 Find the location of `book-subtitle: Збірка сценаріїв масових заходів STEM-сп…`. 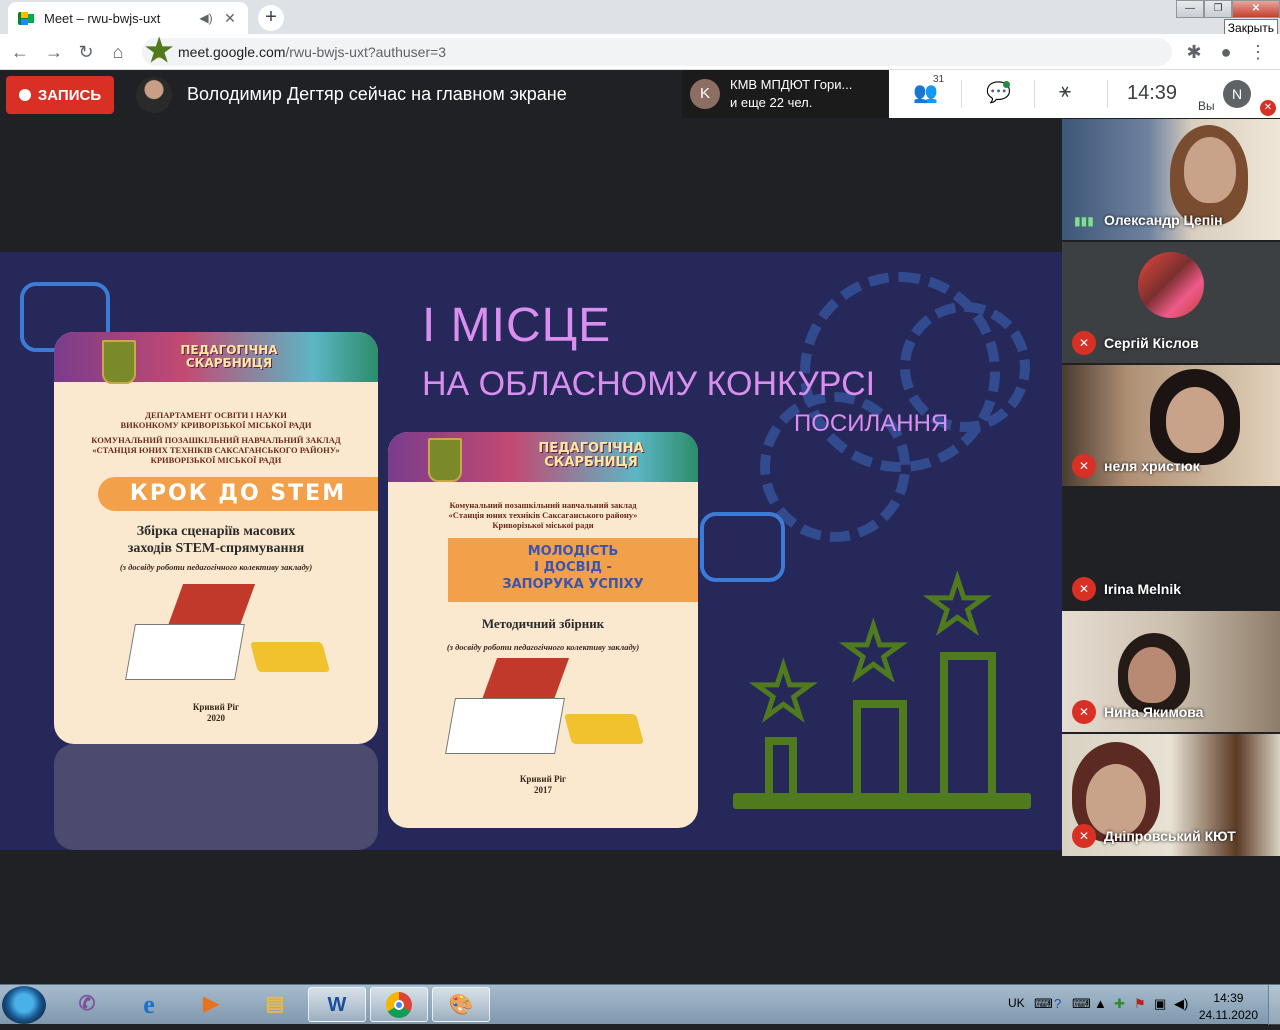

book-subtitle: Збірка сценаріїв масових заходів STEM-сп… is located at coordinates (216, 540).